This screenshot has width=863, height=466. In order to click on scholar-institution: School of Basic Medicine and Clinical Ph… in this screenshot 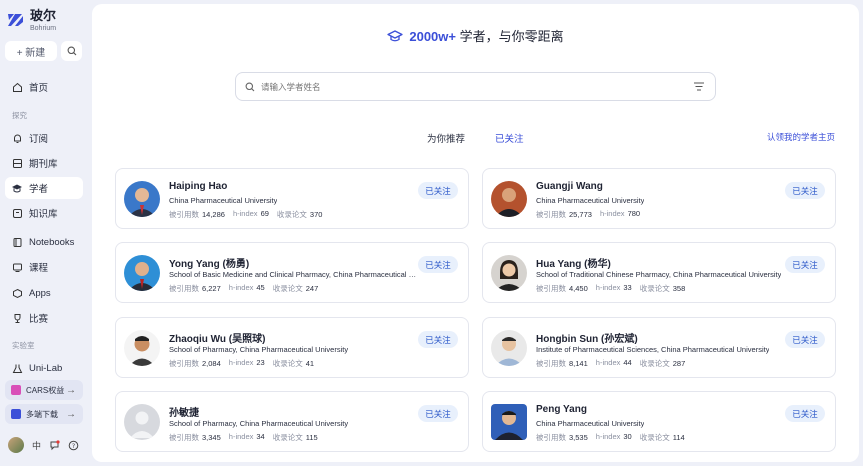, I will do `click(293, 274)`.